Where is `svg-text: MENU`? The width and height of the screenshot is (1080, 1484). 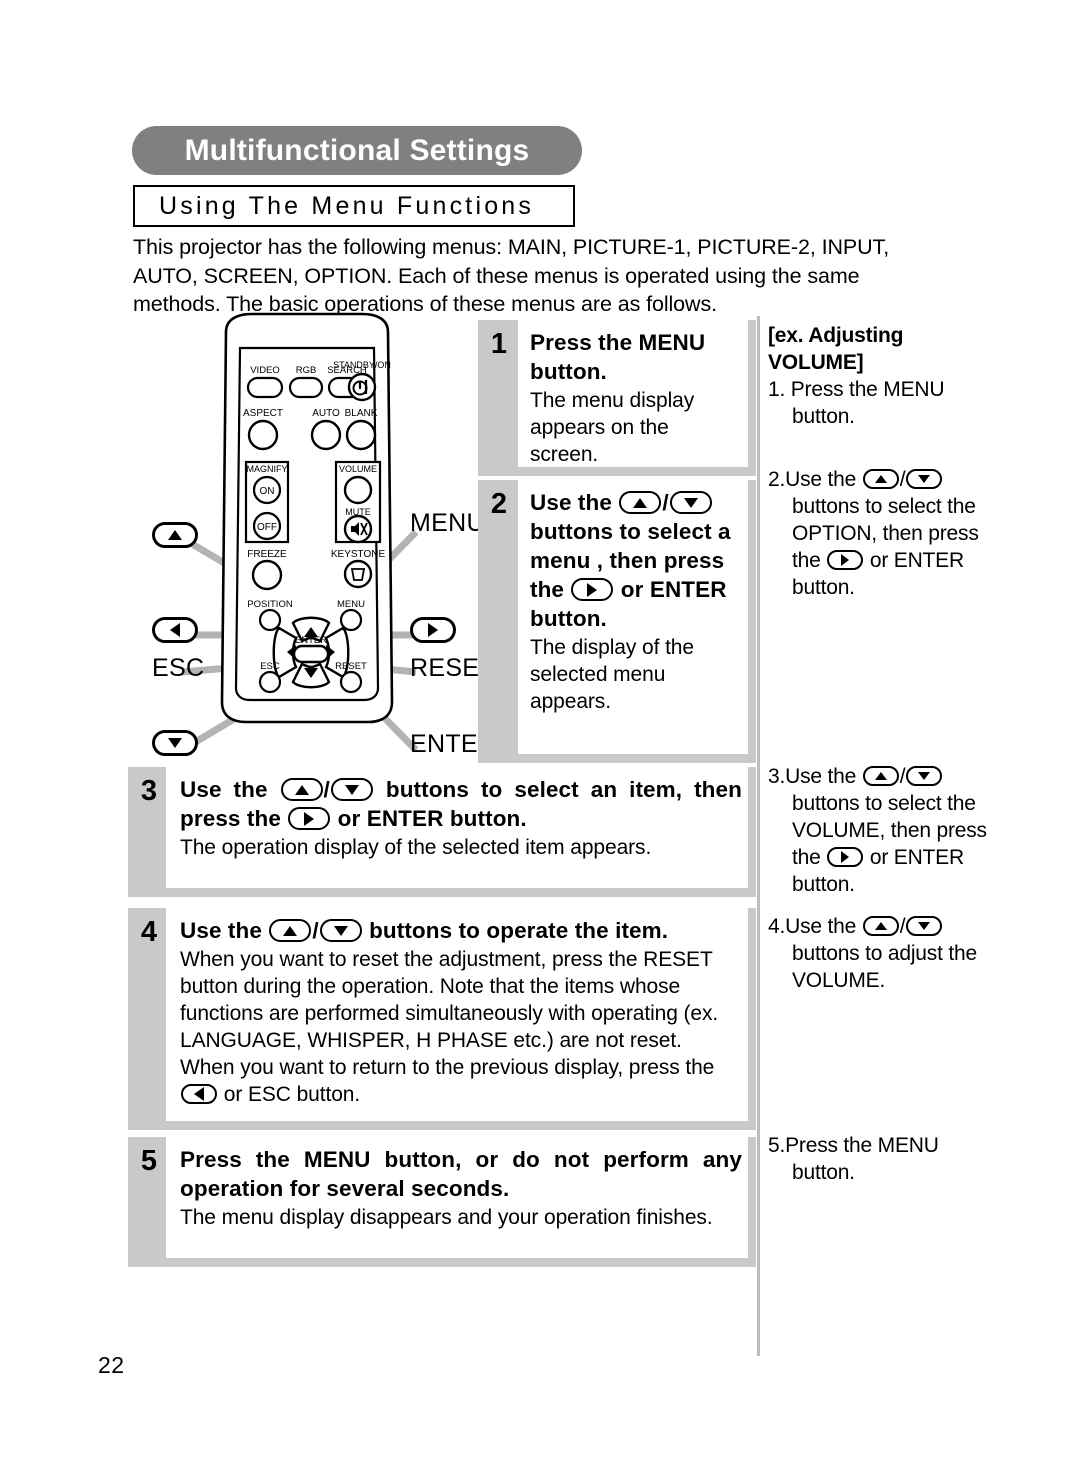 svg-text: MENU is located at coordinates (351, 604).